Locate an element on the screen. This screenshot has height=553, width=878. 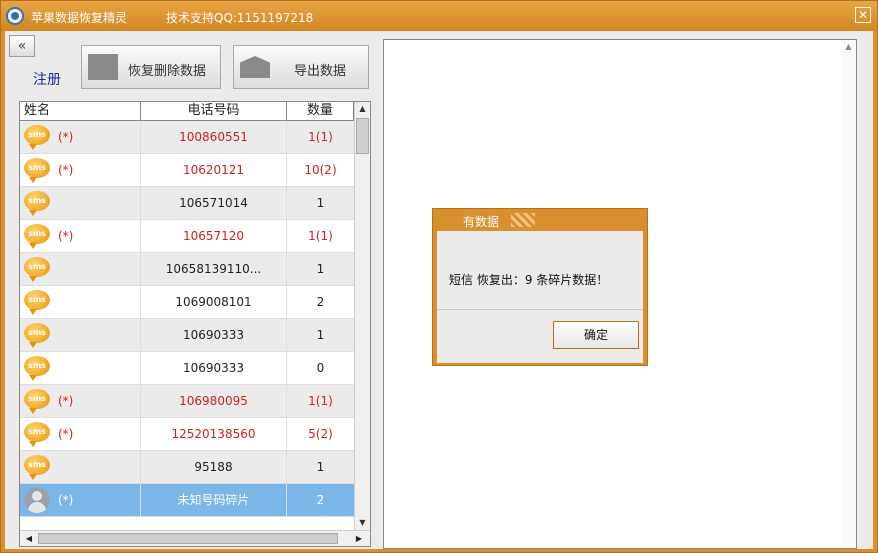
row-phone-cell: 100860551 is located at coordinates (214, 137).